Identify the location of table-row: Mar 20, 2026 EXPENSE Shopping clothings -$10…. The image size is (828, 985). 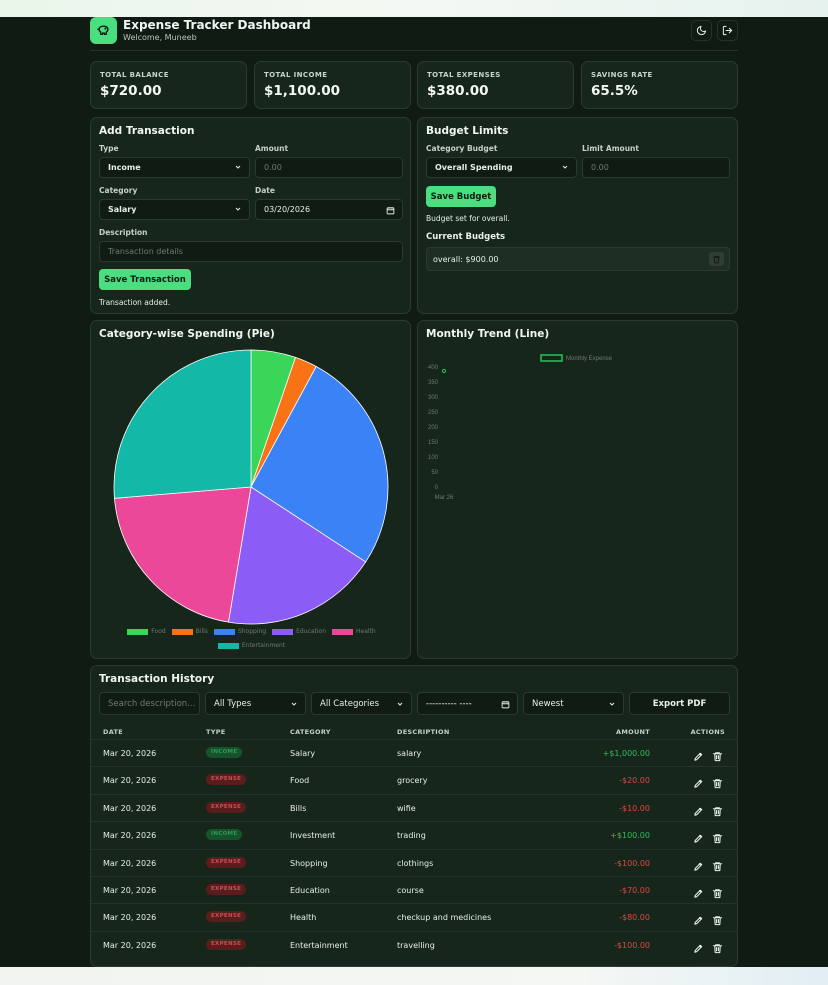
(414, 862).